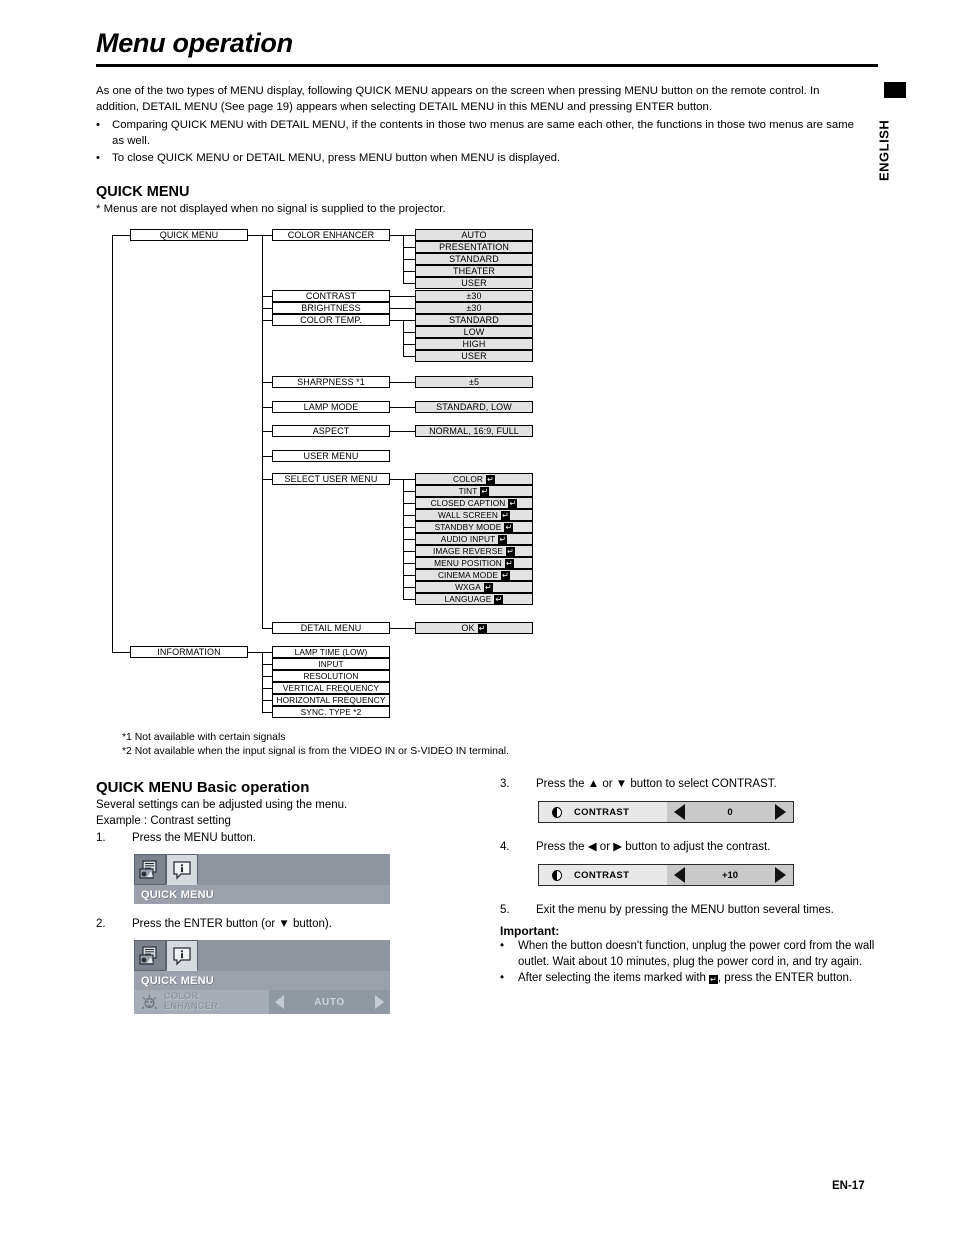 The width and height of the screenshot is (954, 1235). I want to click on contrast-bar-select: CONTRAST 0, so click(666, 812).